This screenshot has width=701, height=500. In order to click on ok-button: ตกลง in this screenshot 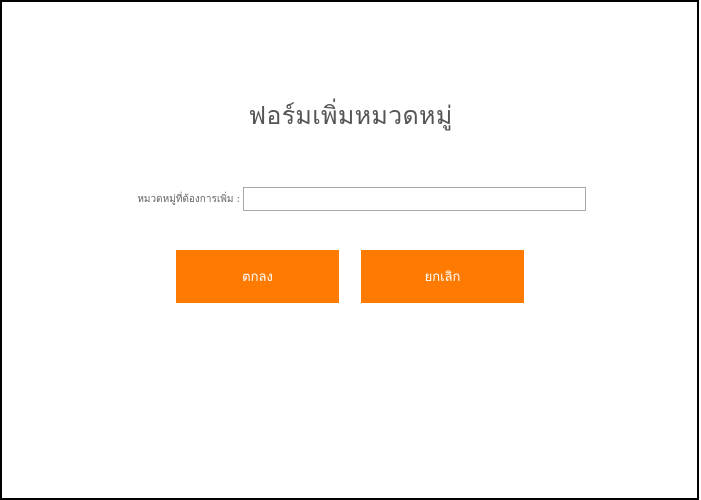, I will do `click(257, 276)`.